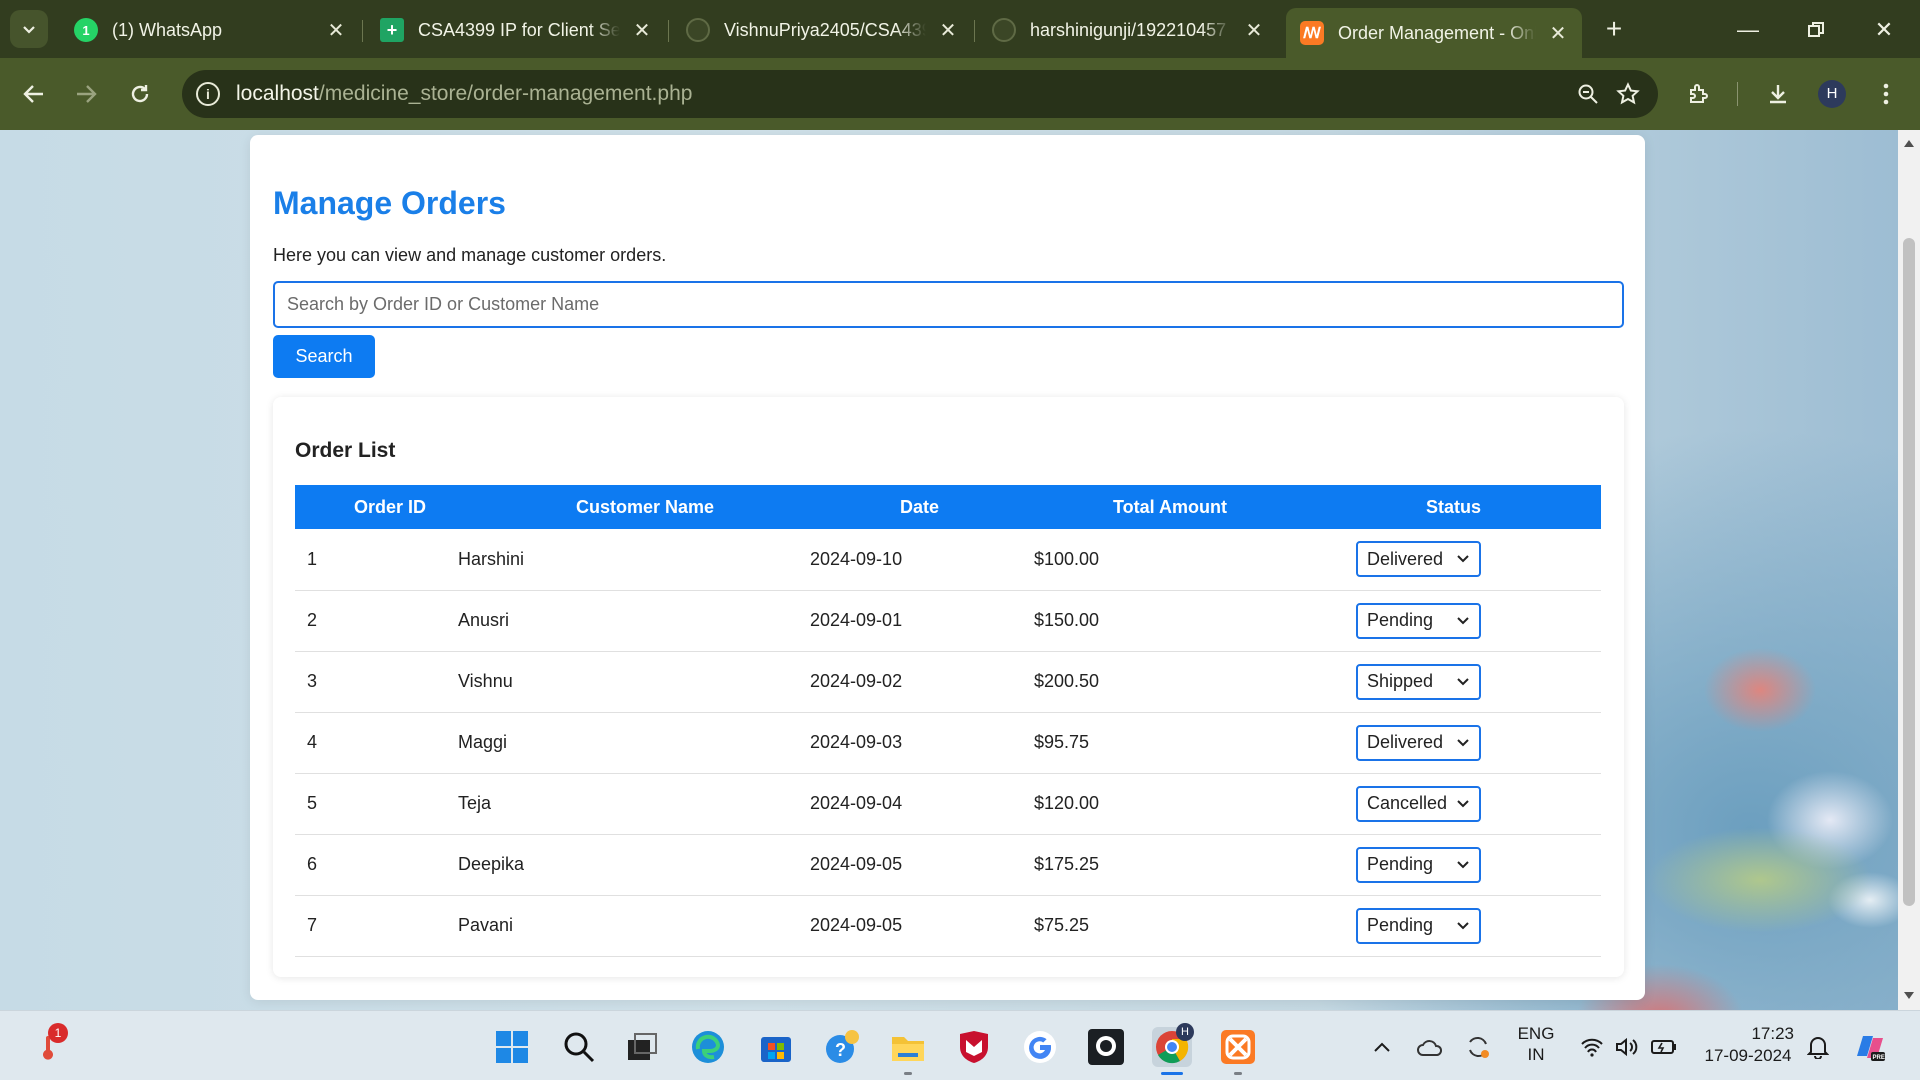  I want to click on table-row: 2 Anusri 2024-09-01 $150.00 Pending, so click(973, 621).